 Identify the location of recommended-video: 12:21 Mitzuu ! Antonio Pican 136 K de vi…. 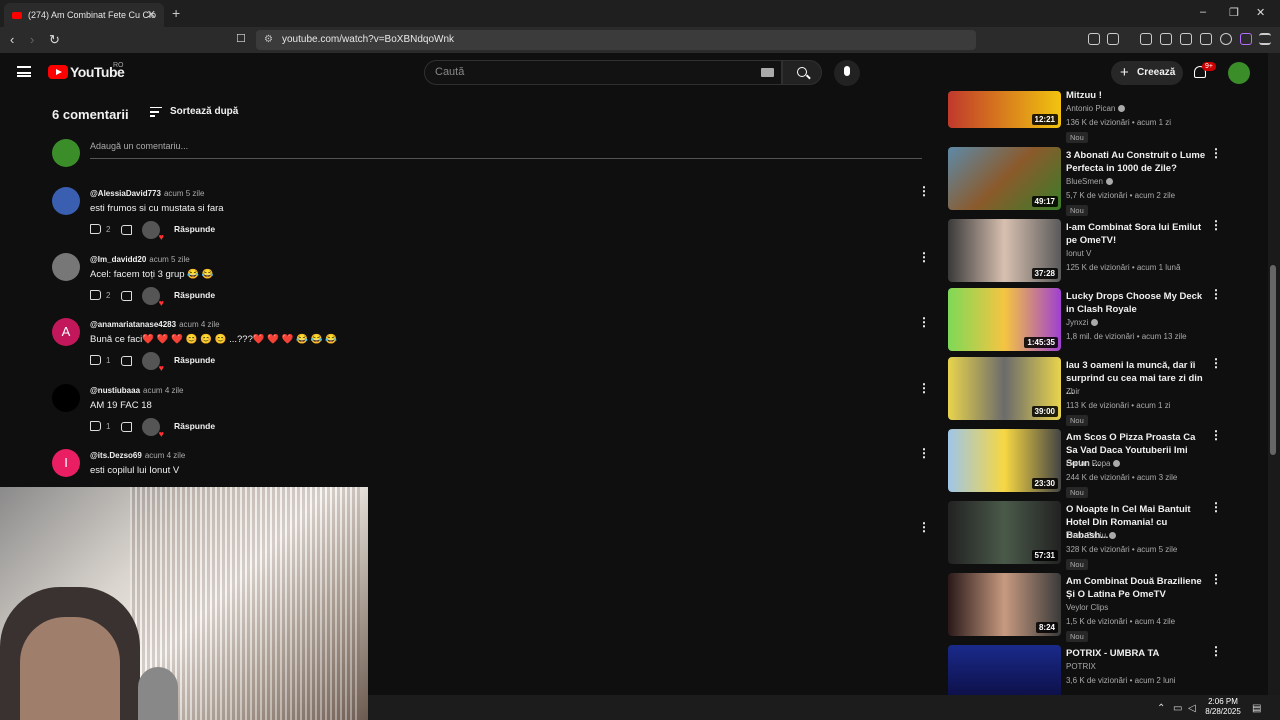
(1098, 117).